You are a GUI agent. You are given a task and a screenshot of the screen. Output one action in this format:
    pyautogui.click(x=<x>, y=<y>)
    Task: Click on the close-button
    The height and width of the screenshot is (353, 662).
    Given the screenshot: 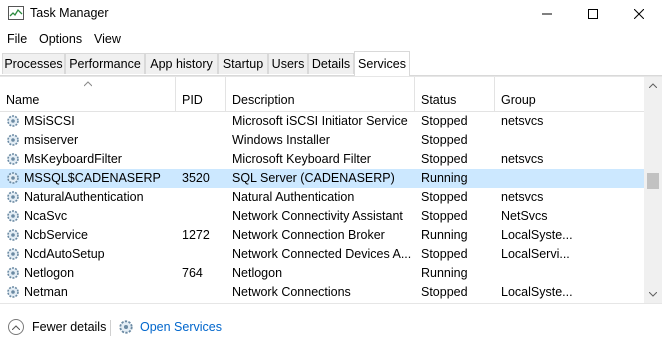 What is the action you would take?
    pyautogui.click(x=639, y=14)
    